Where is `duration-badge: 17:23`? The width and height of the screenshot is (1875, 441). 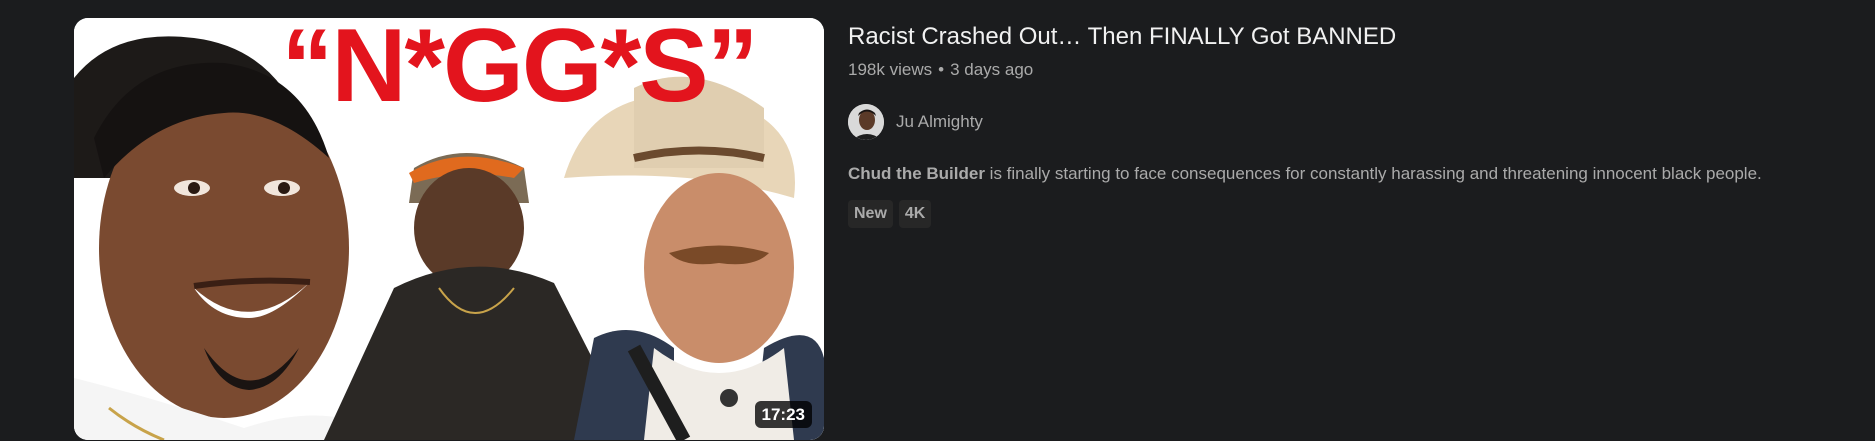 duration-badge: 17:23 is located at coordinates (783, 414).